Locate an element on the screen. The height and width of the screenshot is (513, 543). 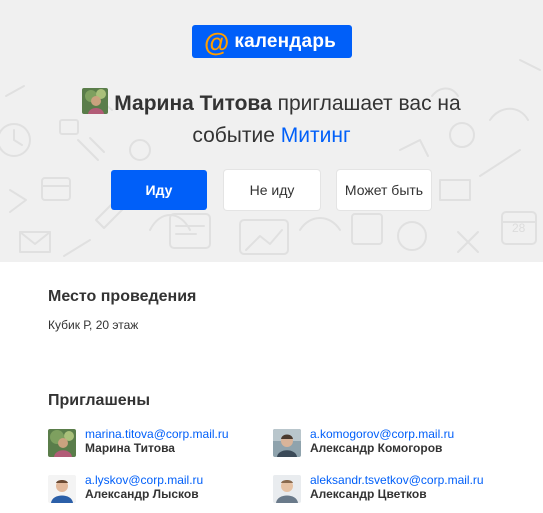
accept-button: Иду is located at coordinates (159, 190).